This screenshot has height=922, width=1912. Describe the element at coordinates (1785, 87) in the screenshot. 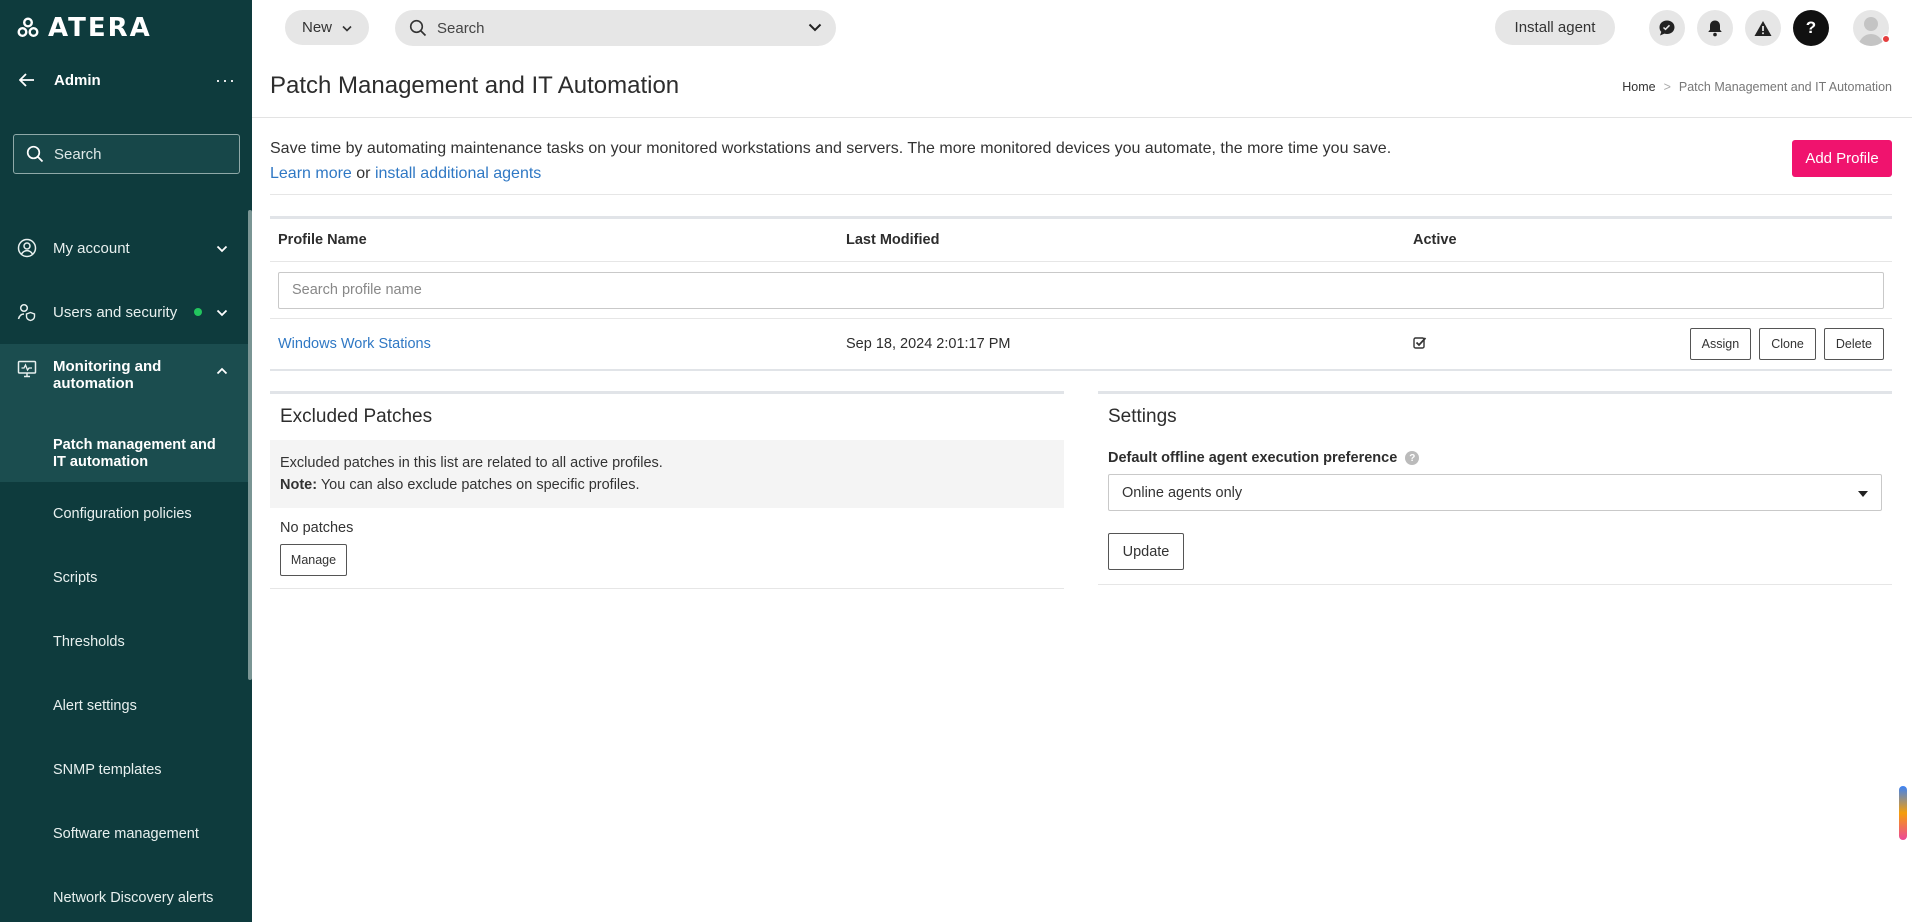

I see `breadcrumb-current: Patch Management and IT Automation` at that location.